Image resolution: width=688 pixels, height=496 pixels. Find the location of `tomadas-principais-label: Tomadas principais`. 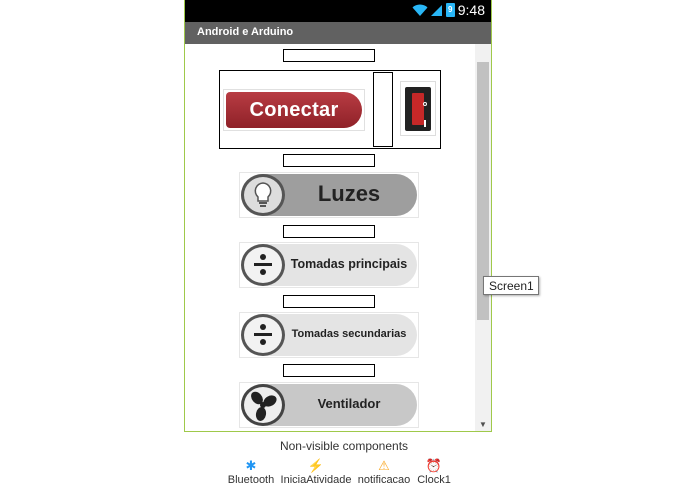

tomadas-principais-label: Tomadas principais is located at coordinates (349, 264).